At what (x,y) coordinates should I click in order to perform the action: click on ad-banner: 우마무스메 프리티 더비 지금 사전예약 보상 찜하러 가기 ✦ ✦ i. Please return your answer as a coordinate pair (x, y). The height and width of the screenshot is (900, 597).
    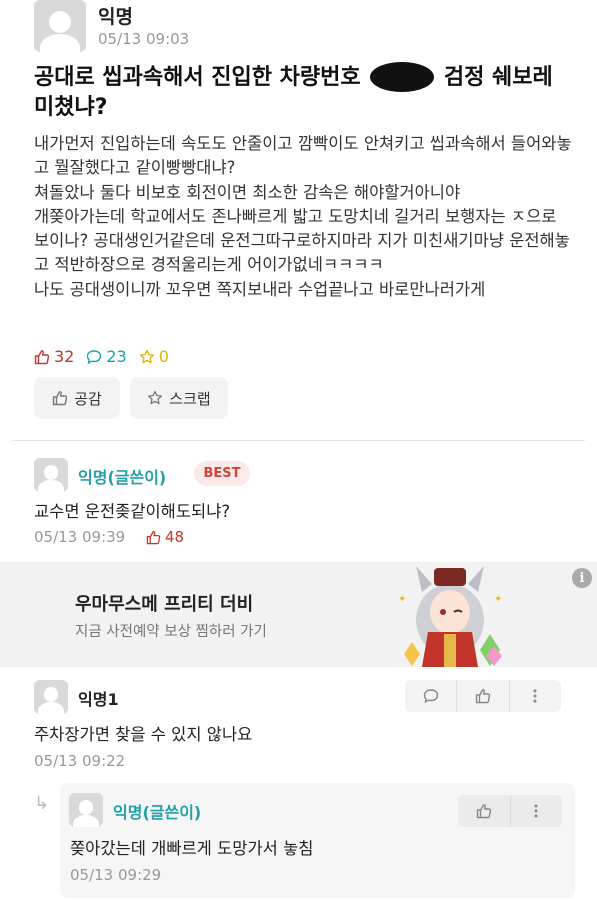
    Looking at the image, I should click on (298, 614).